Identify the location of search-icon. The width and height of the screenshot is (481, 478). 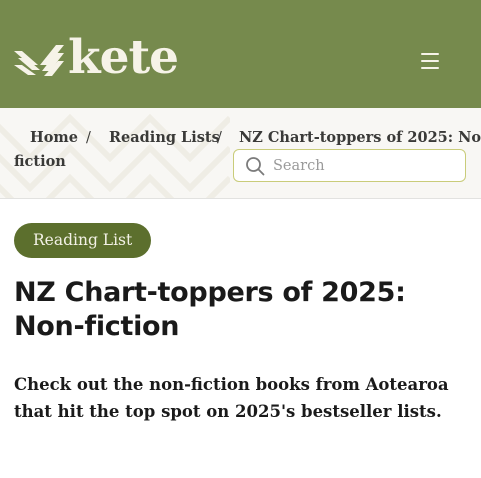
(255, 166).